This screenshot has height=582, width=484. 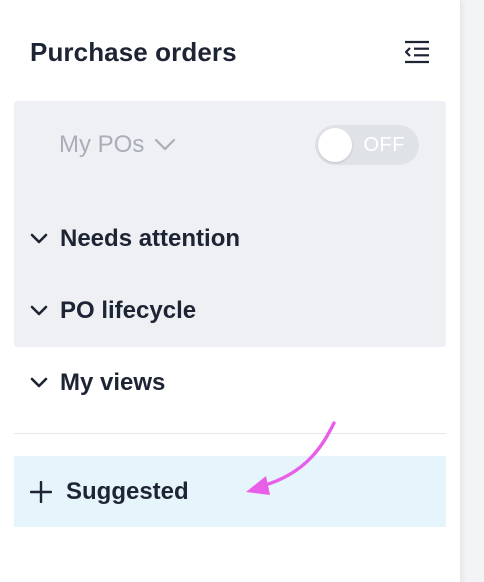 What do you see at coordinates (128, 310) in the screenshot?
I see `section-label: PO lifecycle` at bounding box center [128, 310].